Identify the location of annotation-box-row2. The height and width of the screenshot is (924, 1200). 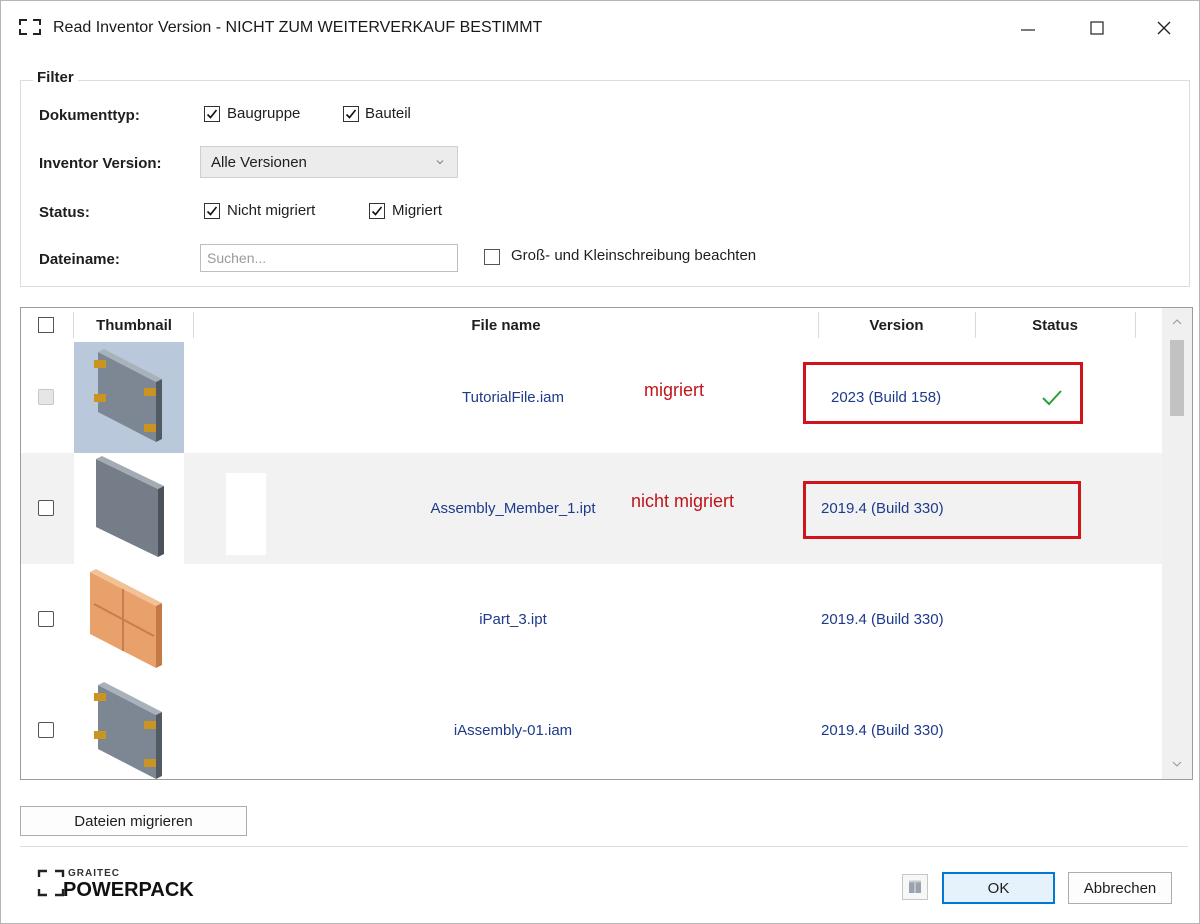
(942, 510).